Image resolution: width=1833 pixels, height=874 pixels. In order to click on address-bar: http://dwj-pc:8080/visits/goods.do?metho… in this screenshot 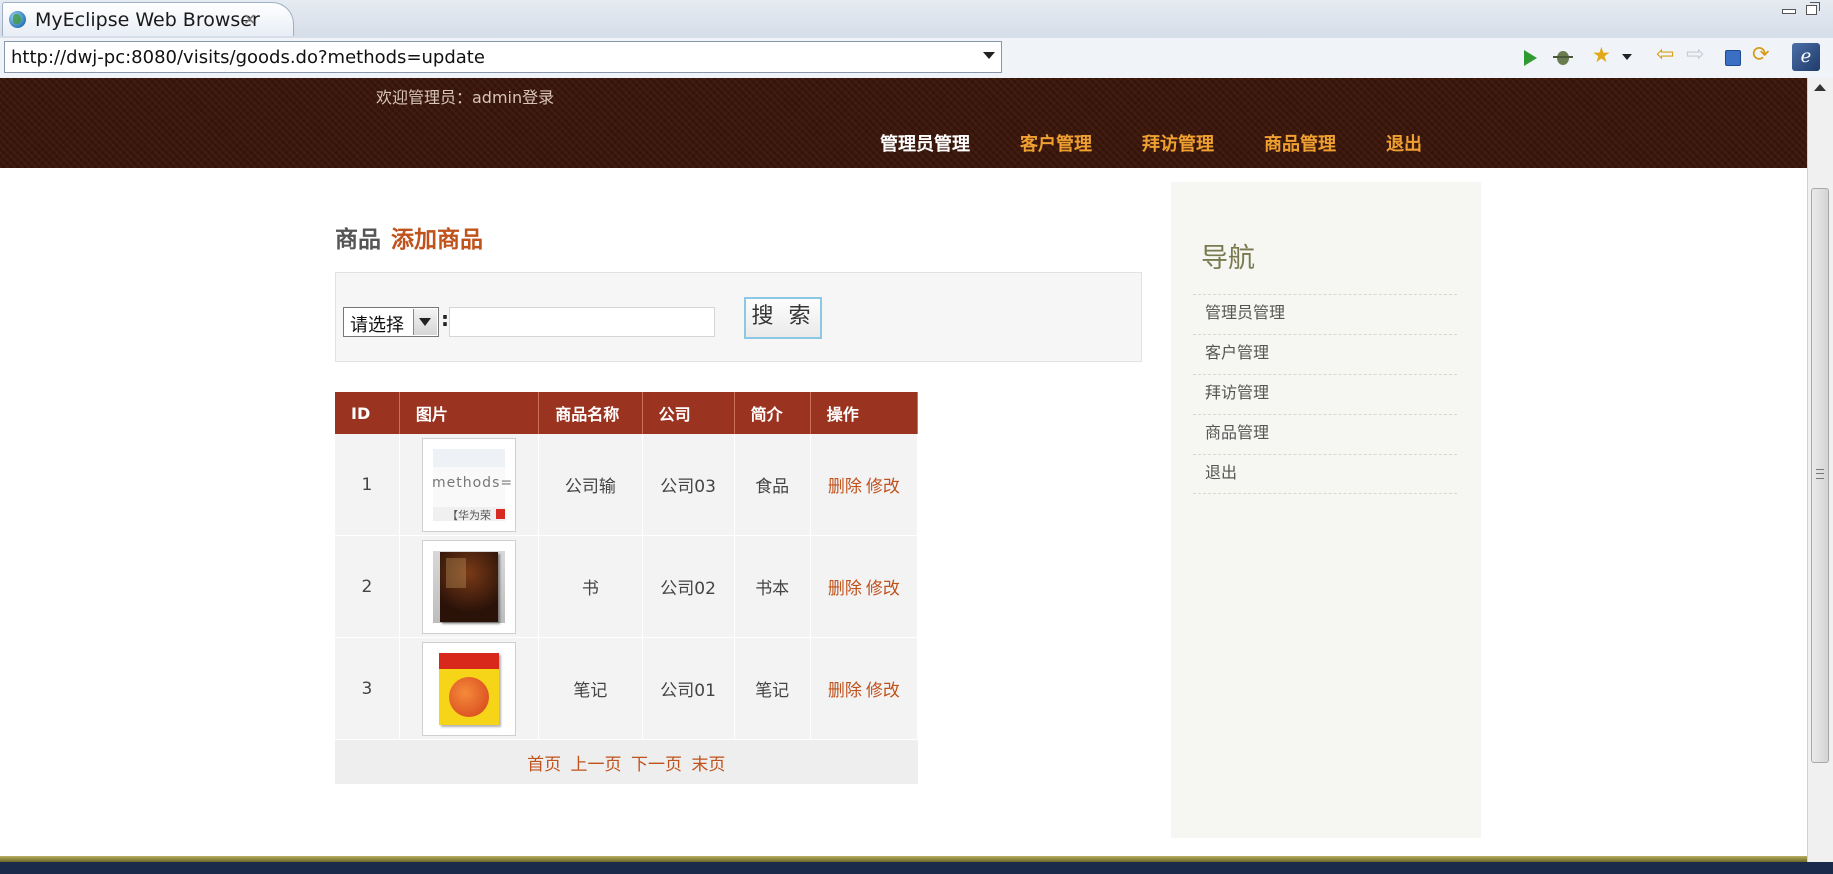, I will do `click(503, 57)`.